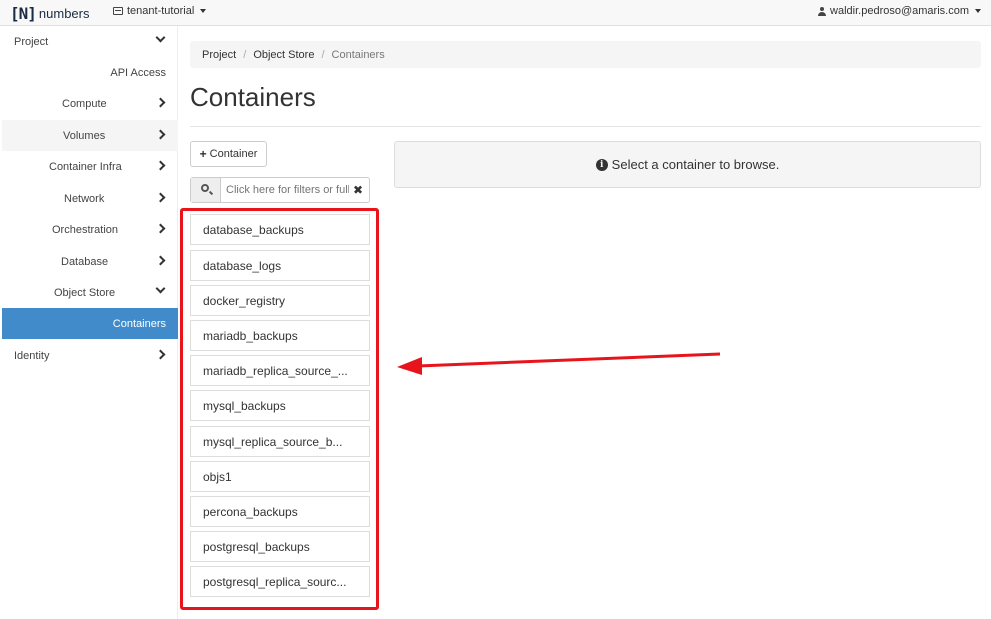 The width and height of the screenshot is (991, 619). I want to click on search-icon, so click(205, 188).